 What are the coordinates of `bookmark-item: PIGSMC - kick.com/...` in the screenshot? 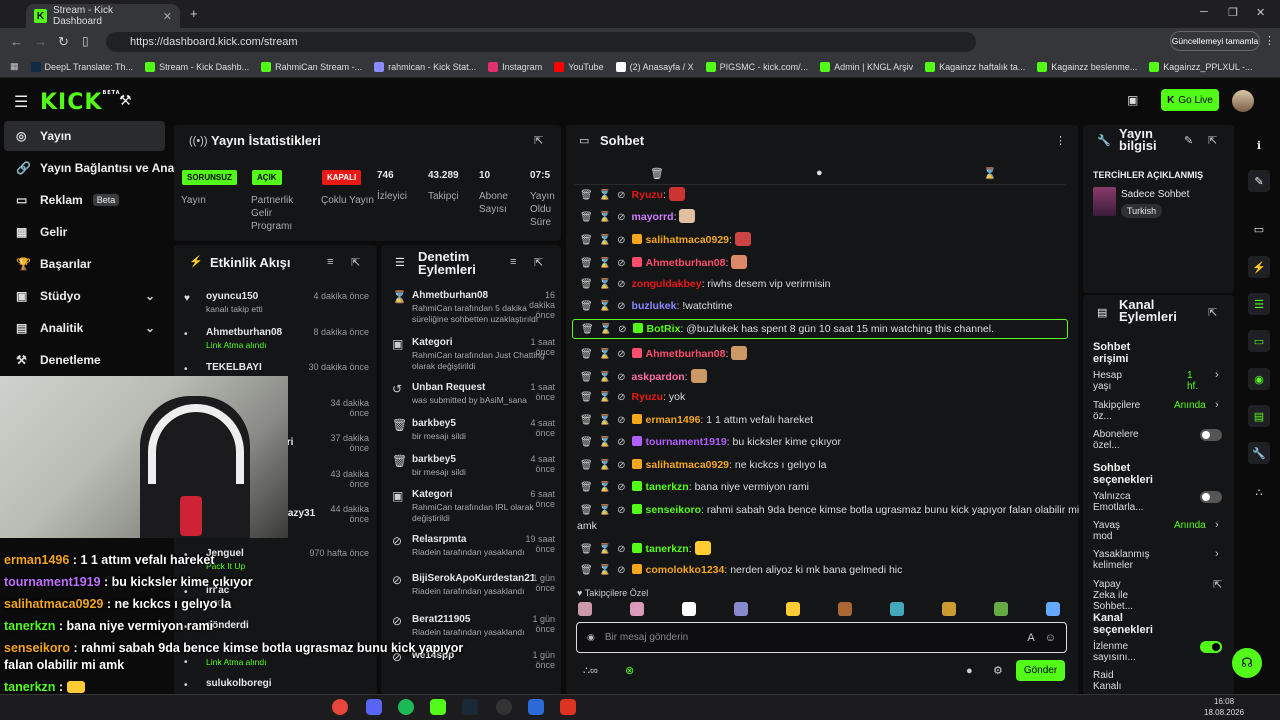 It's located at (756, 66).